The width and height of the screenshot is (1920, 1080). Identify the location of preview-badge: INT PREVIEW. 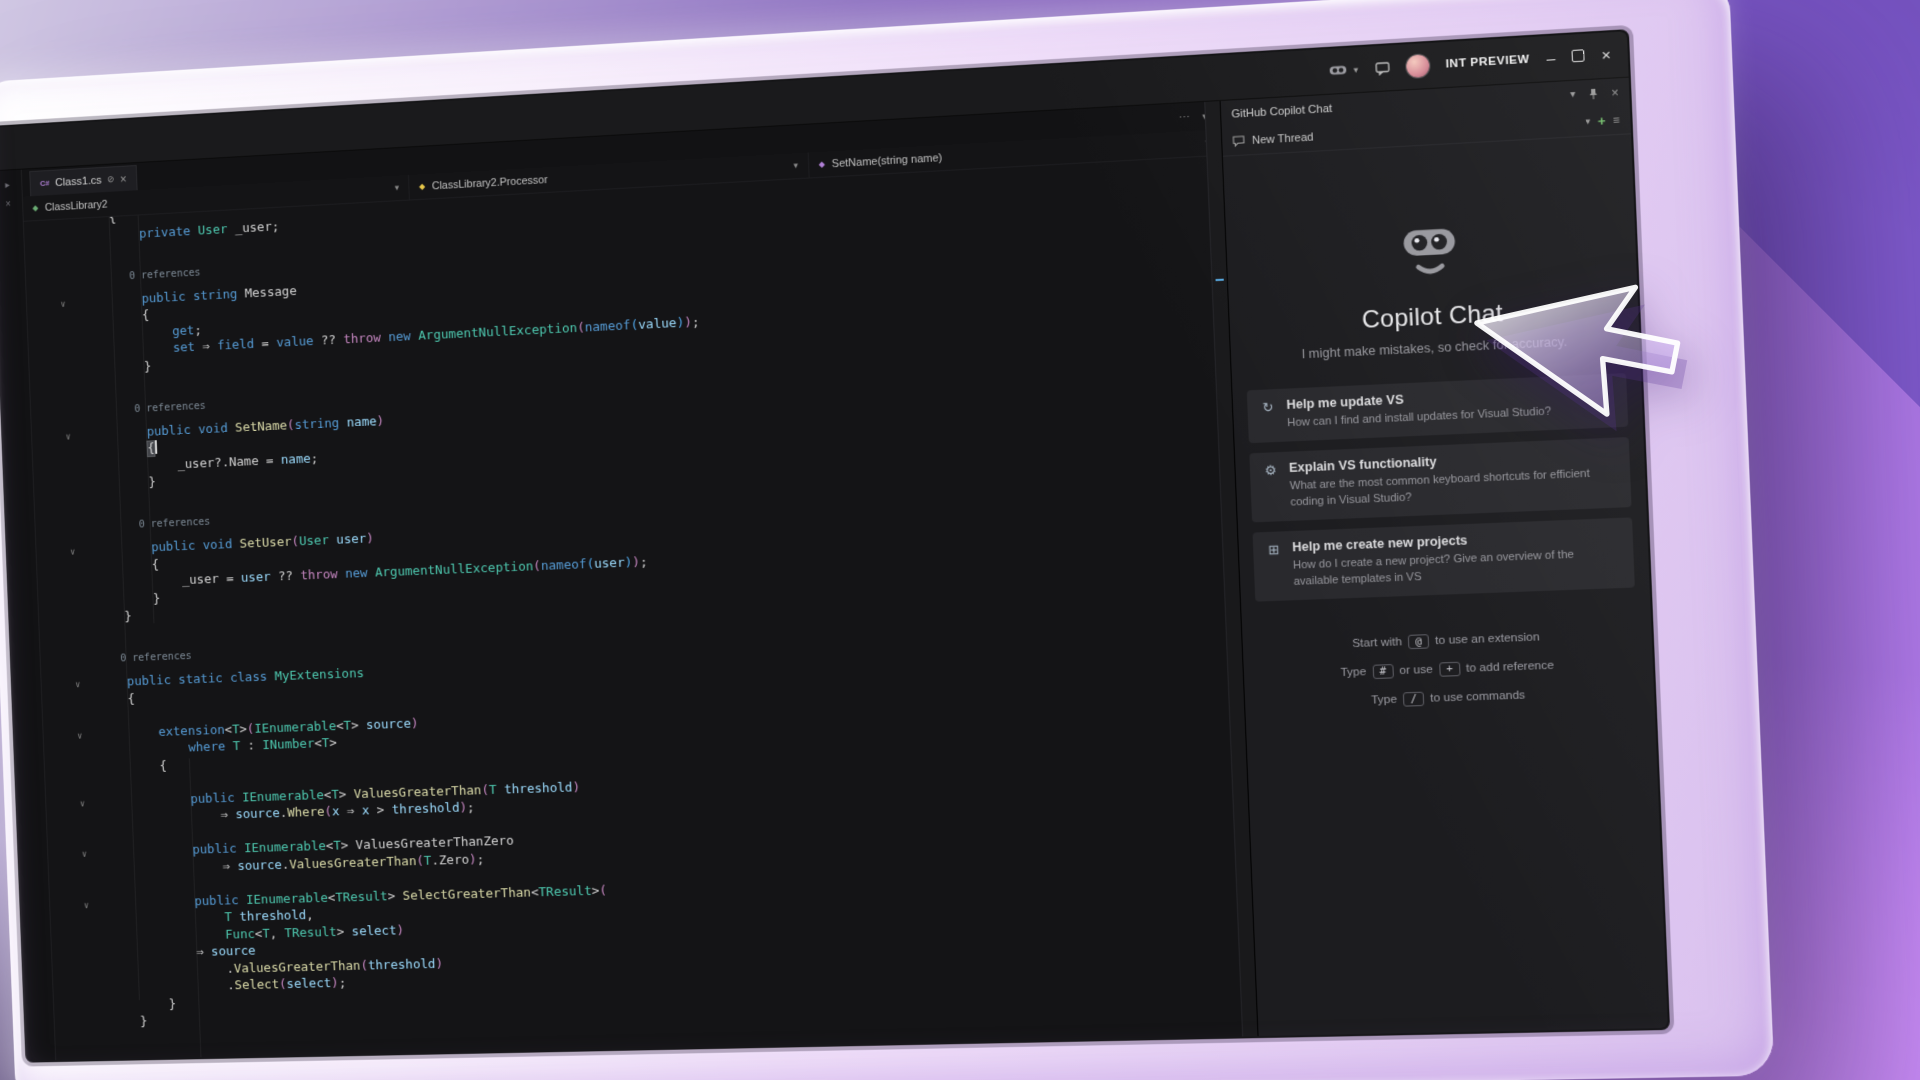
(1487, 62).